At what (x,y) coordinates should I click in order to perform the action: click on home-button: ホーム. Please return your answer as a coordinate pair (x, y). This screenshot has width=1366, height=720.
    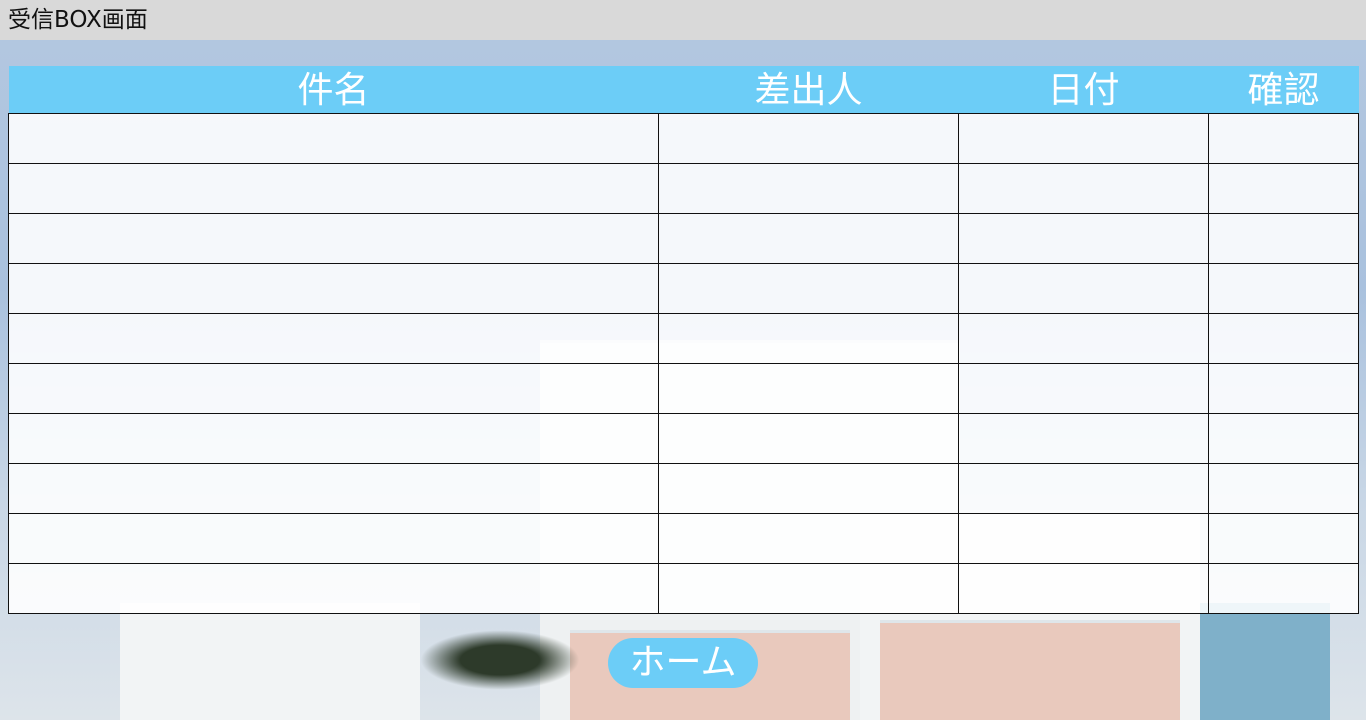
    Looking at the image, I should click on (683, 663).